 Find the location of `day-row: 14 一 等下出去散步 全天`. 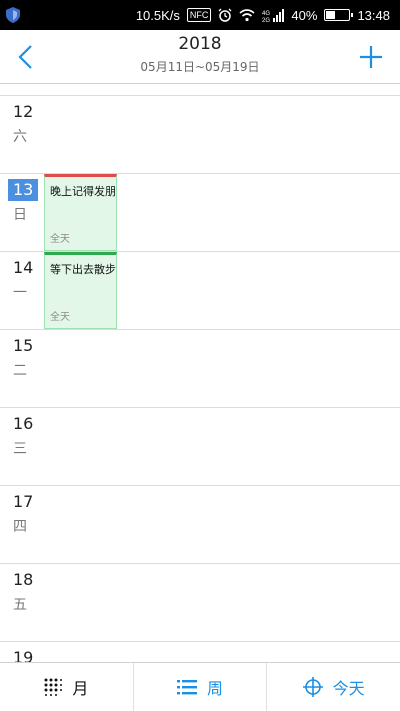

day-row: 14 一 等下出去散步 全天 is located at coordinates (200, 291).